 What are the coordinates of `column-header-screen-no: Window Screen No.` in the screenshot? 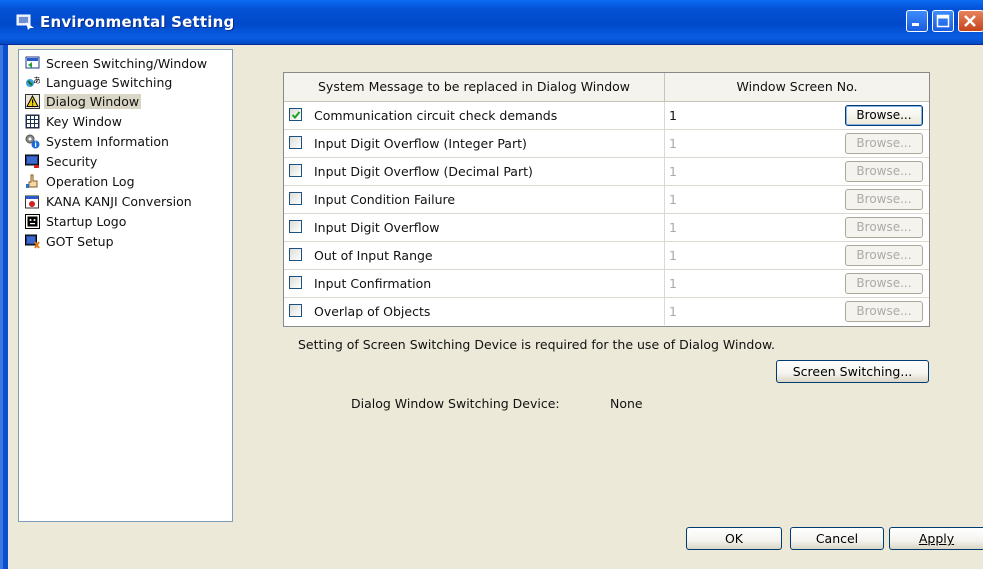 It's located at (797, 87).